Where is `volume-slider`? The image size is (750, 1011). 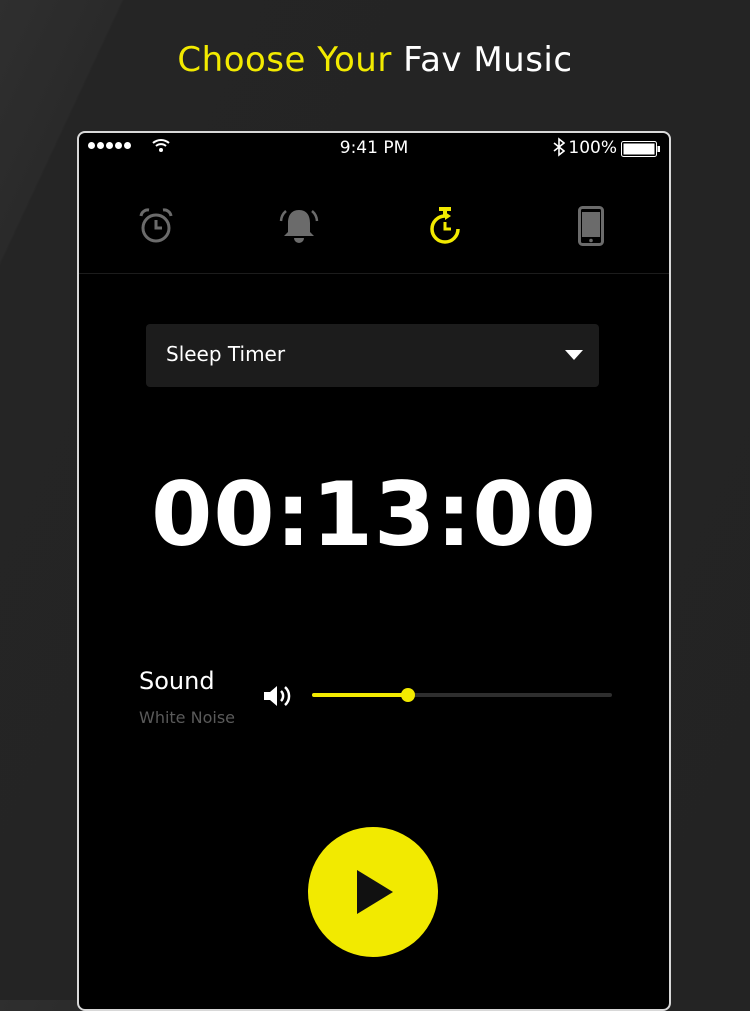
volume-slider is located at coordinates (462, 695).